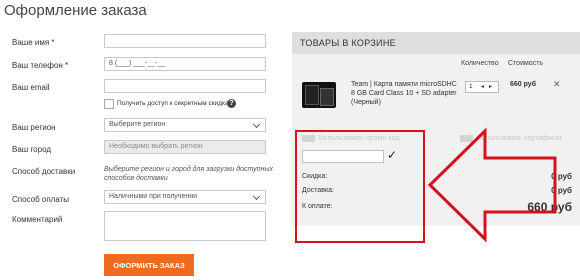 The image size is (580, 280). I want to click on qty-column-header: Количество, so click(480, 63).